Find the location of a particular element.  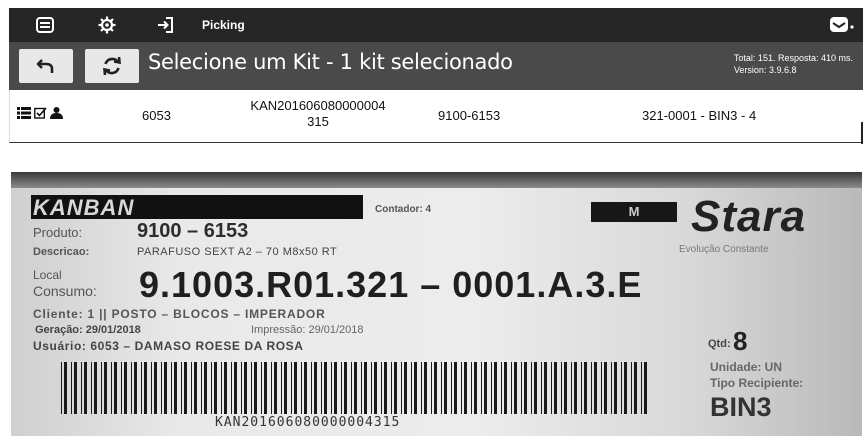

descricao-label: Descricao: is located at coordinates (61, 252).